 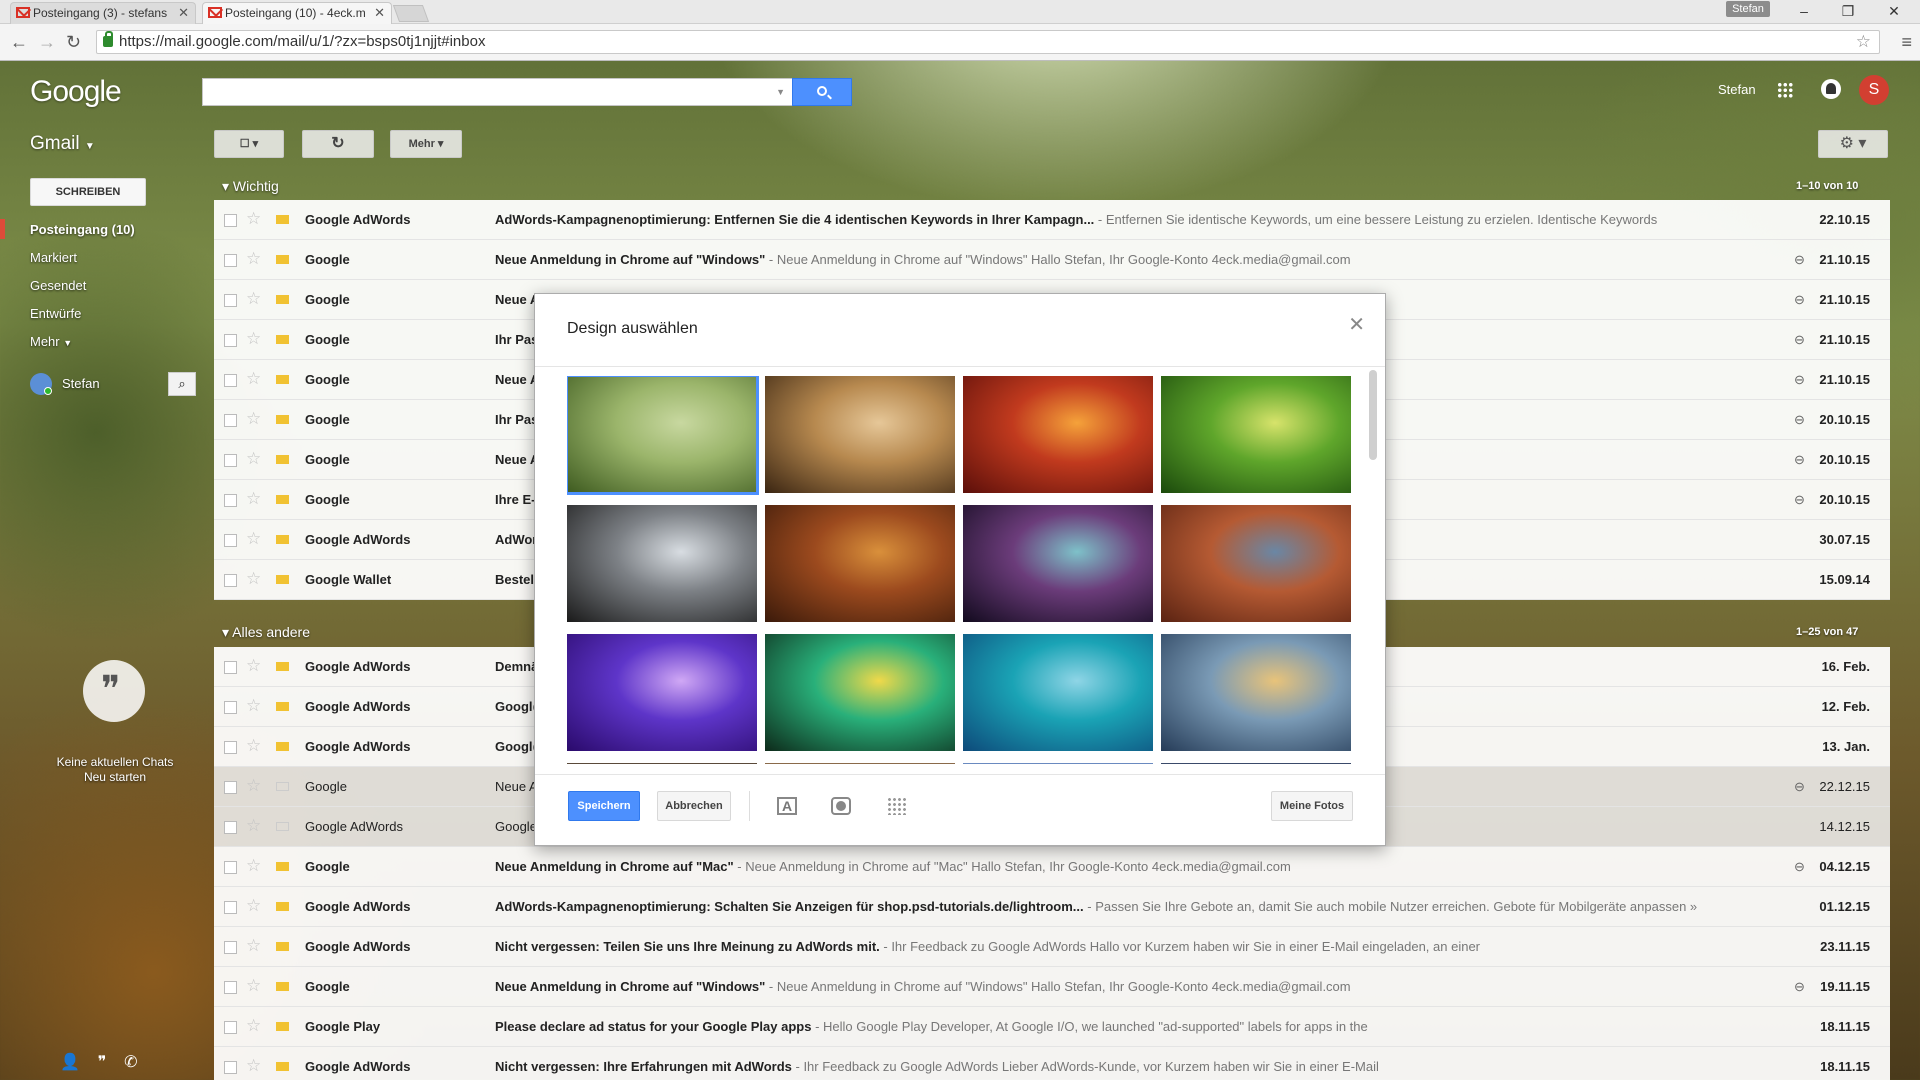 What do you see at coordinates (47, 42) in the screenshot?
I see `forward-icon: →` at bounding box center [47, 42].